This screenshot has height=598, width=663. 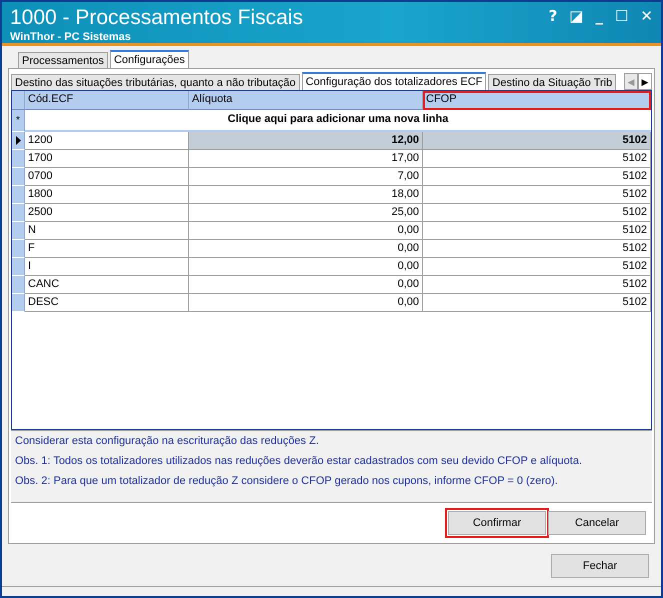 I want to click on column-header: CFOP, so click(x=537, y=100).